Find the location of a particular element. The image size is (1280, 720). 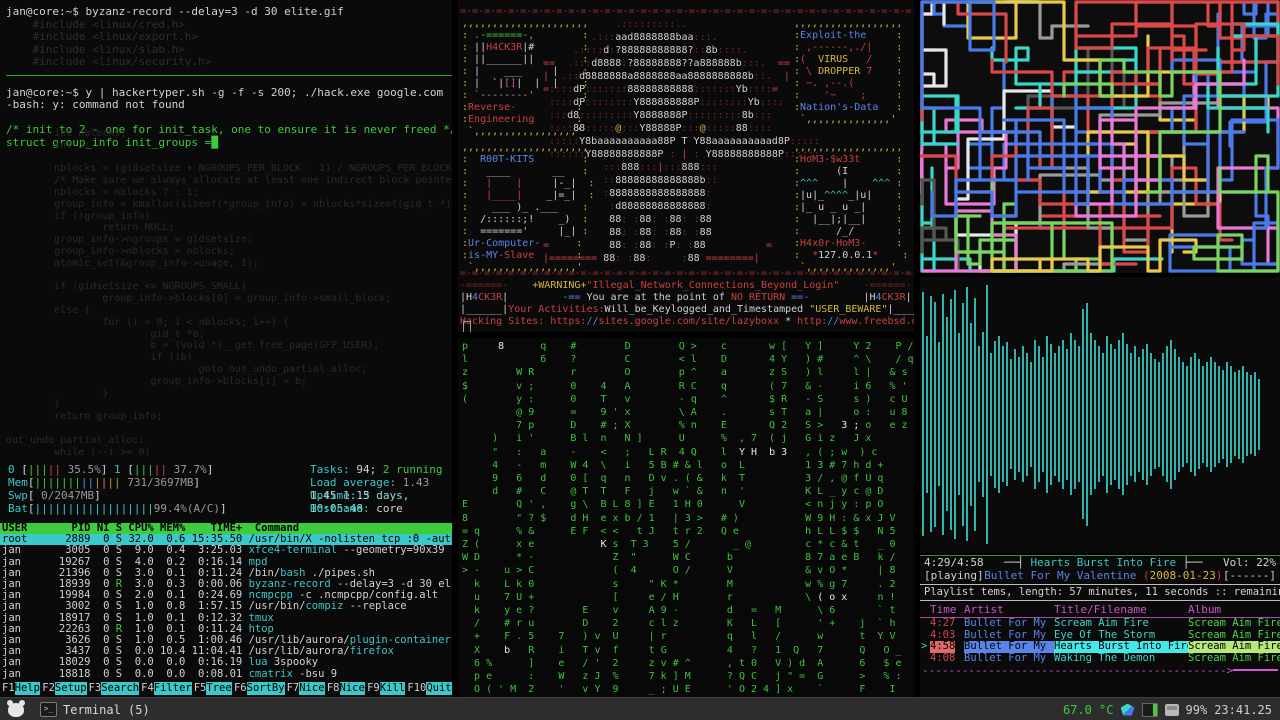

fnkey-label: F1 is located at coordinates (8, 688).